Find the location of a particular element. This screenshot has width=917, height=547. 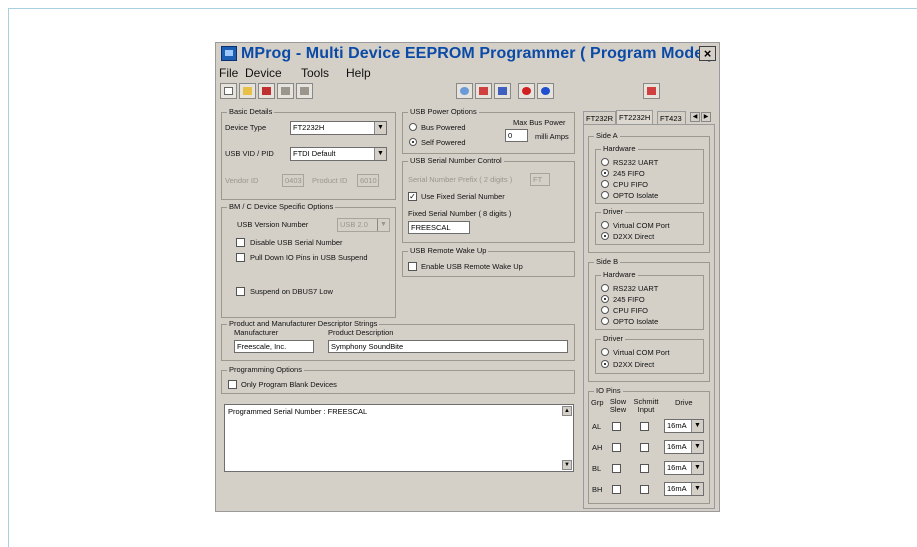

help-icon is located at coordinates (526, 91).